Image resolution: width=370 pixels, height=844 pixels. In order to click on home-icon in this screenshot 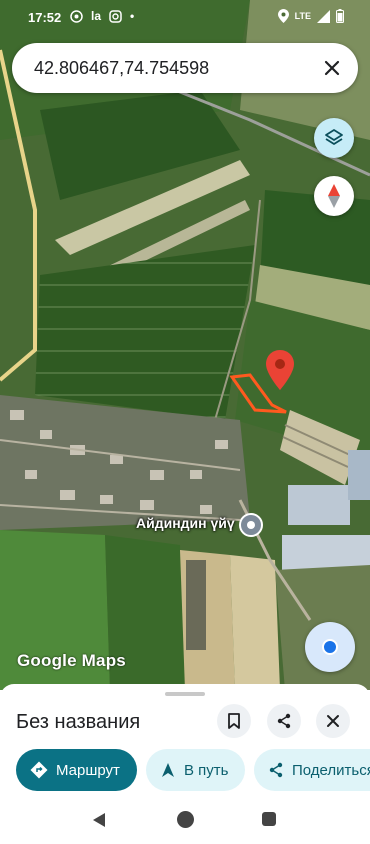, I will do `click(185, 819)`.